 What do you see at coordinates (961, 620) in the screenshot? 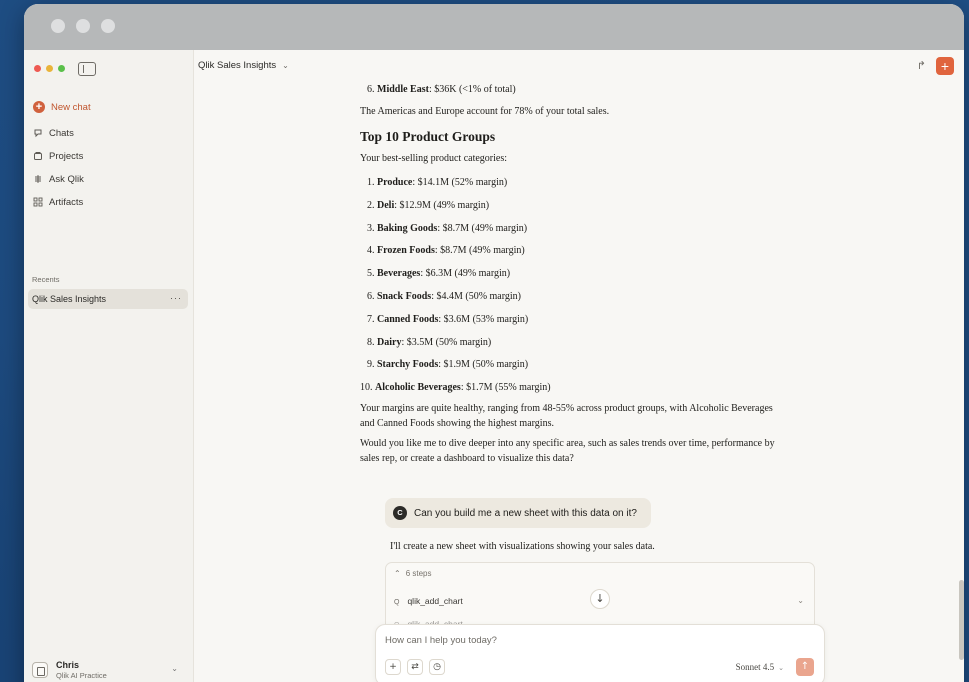
I see `scrollbar` at bounding box center [961, 620].